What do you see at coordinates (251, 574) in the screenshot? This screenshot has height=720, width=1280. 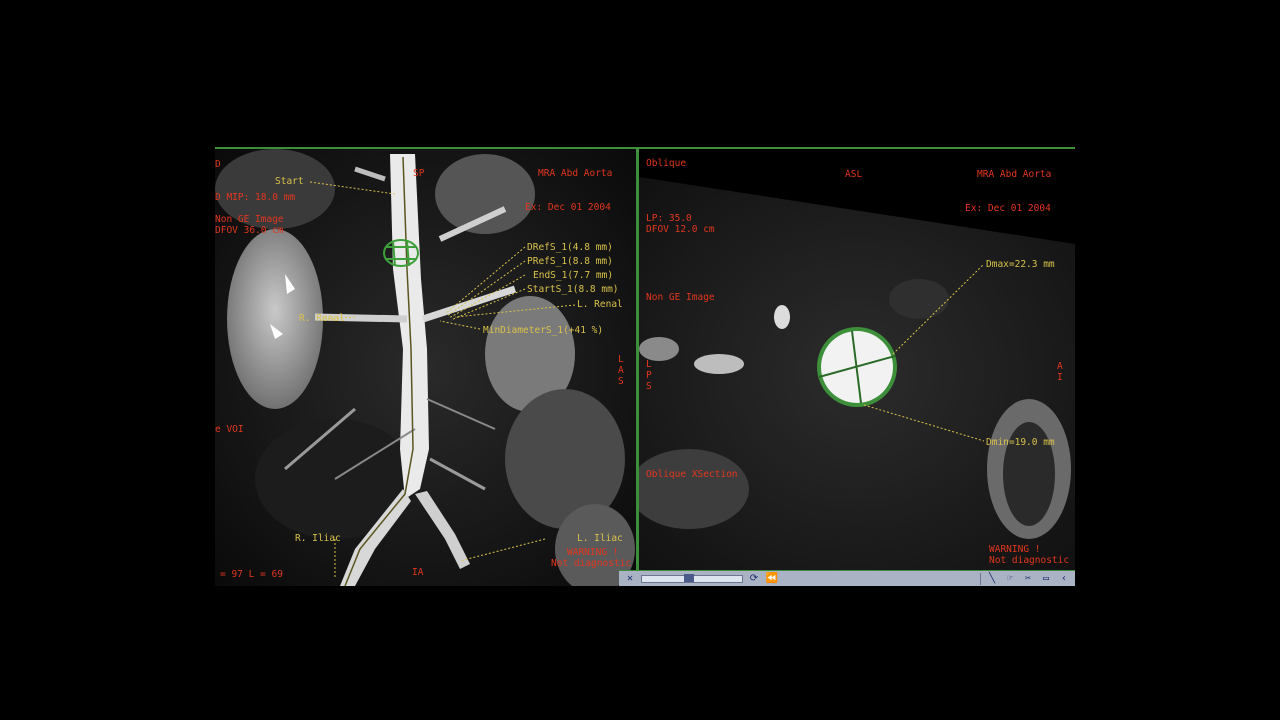 I see `window-level-label: = 97 L = 69` at bounding box center [251, 574].